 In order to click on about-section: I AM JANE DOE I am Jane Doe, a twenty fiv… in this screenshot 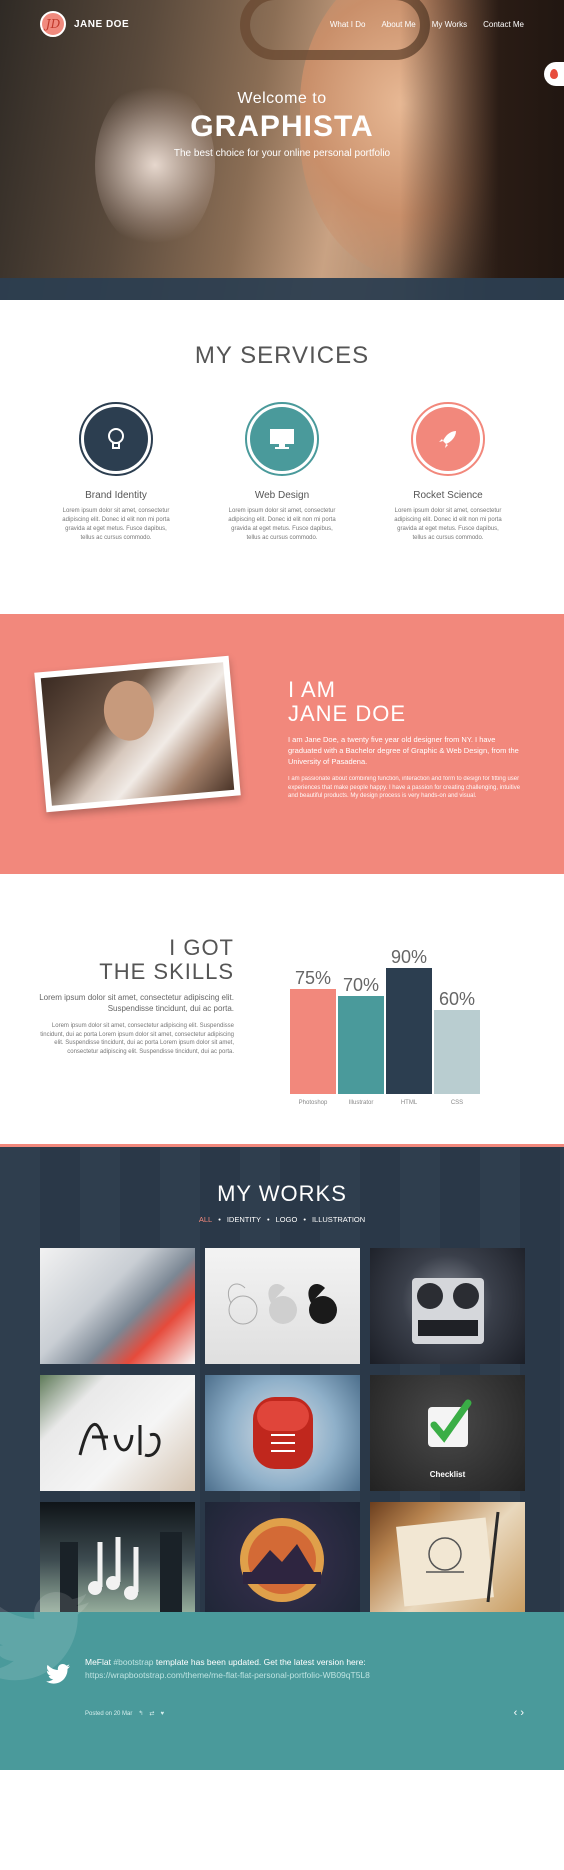, I will do `click(282, 744)`.